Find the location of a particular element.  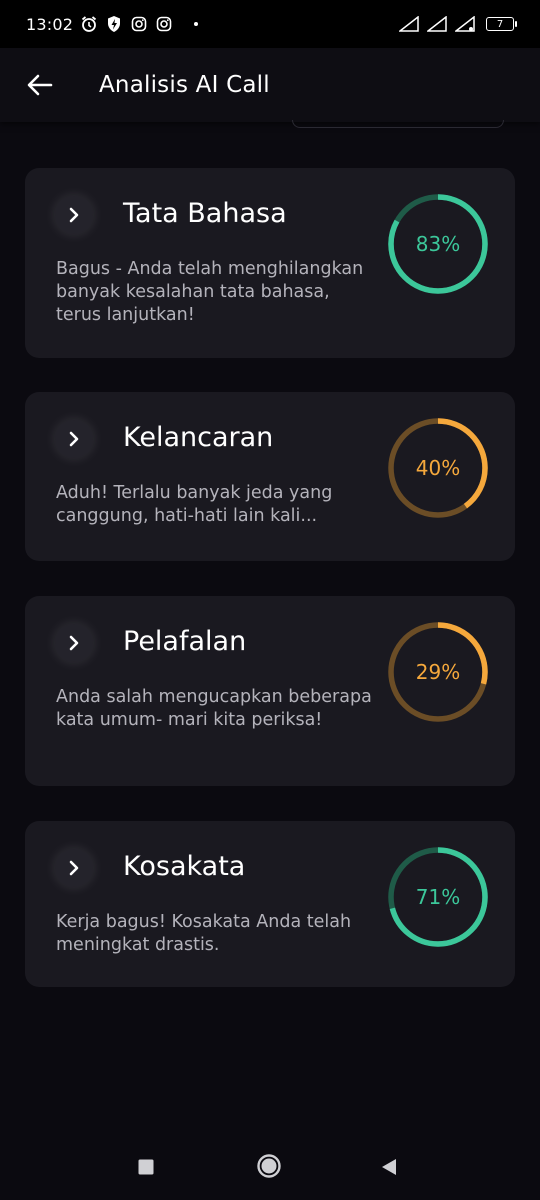

card-title: Kosakata is located at coordinates (184, 866).